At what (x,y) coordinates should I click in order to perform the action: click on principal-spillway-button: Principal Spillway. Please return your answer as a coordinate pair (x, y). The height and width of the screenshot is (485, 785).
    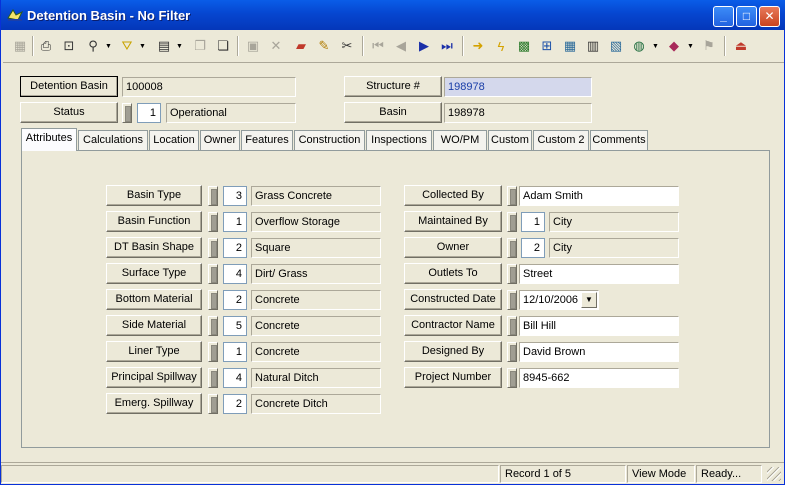
    Looking at the image, I should click on (154, 377).